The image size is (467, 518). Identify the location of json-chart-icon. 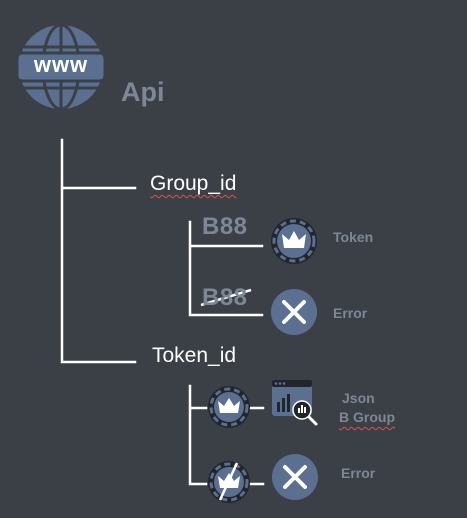
(295, 403).